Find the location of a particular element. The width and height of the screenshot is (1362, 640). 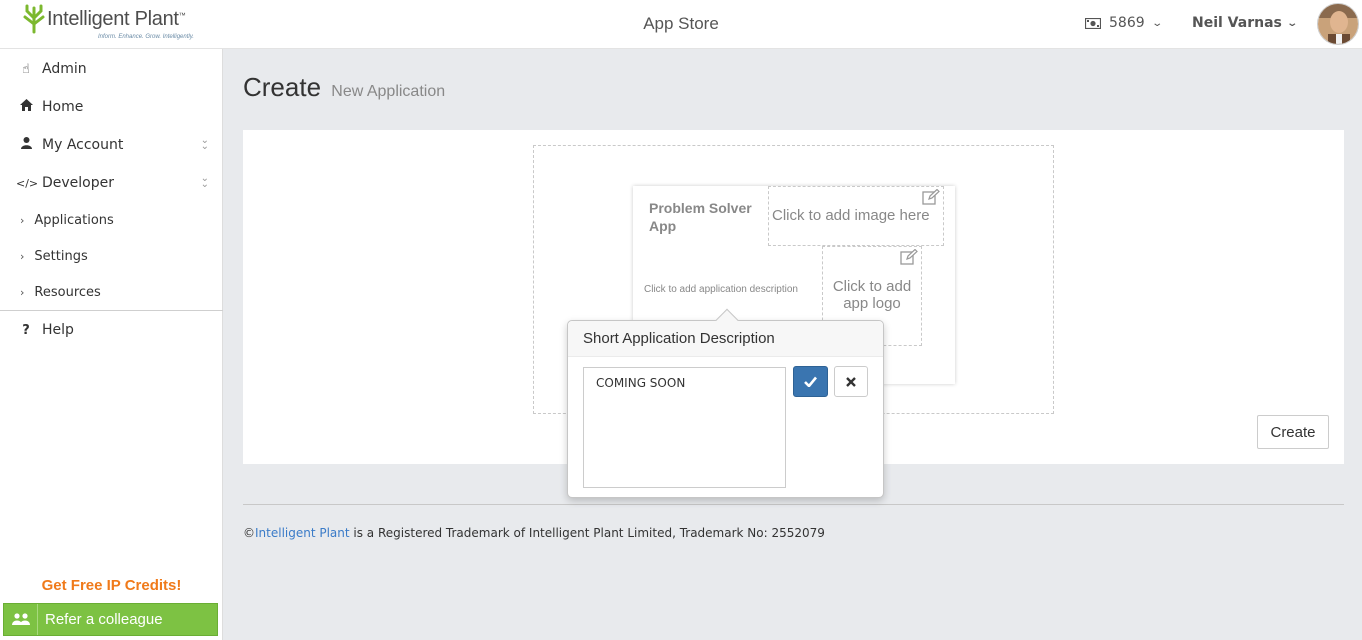

sidebar-item-home: Home is located at coordinates (111, 107).